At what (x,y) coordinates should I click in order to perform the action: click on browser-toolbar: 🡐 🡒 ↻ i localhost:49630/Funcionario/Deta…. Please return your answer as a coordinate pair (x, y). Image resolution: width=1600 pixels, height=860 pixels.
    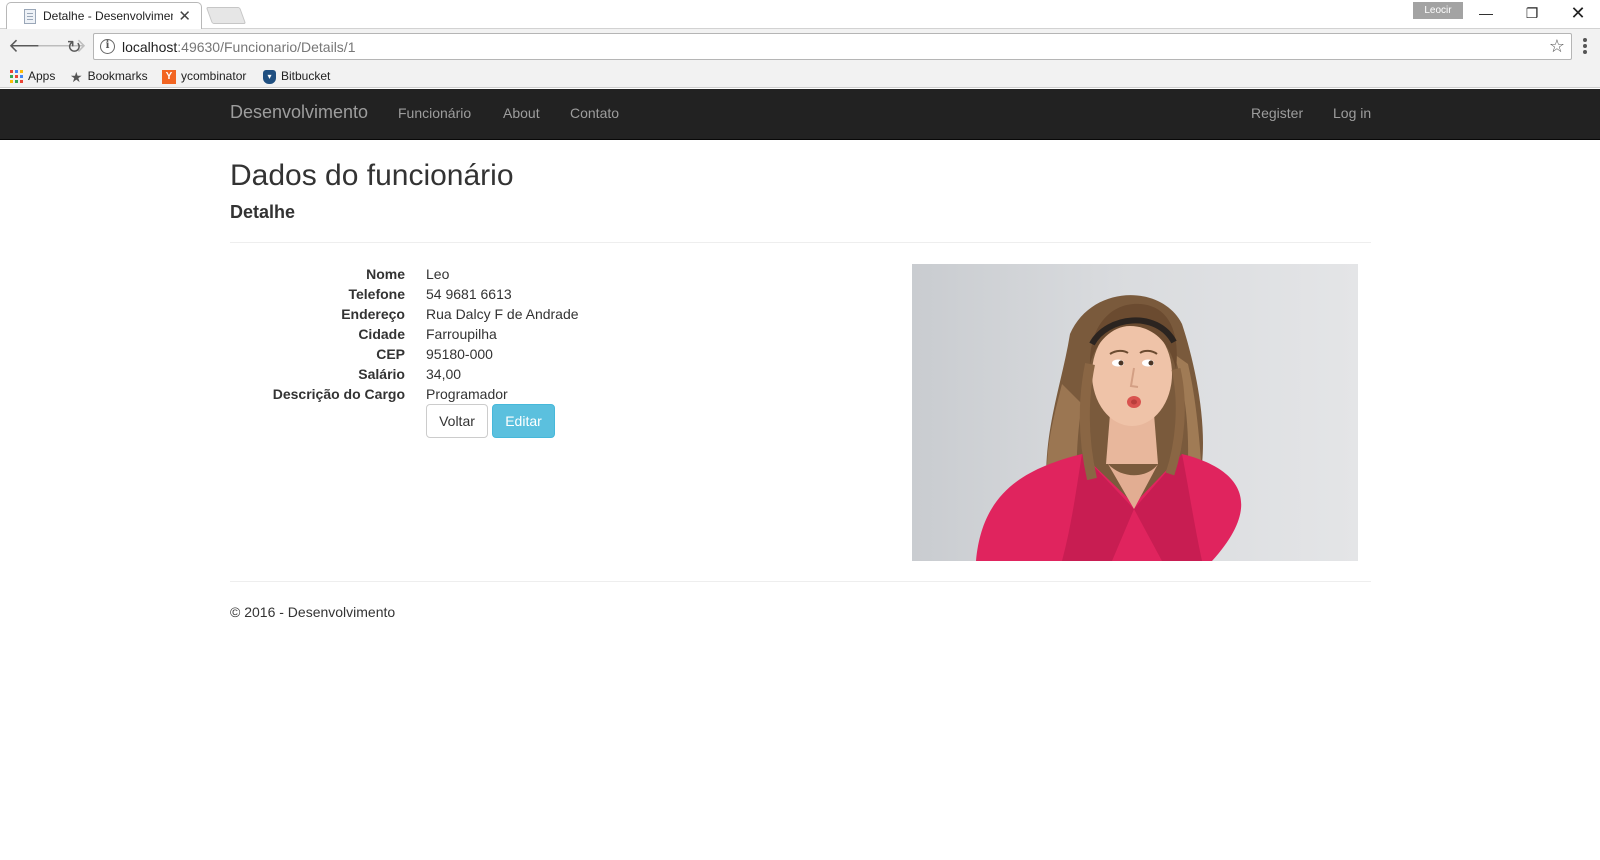
    Looking at the image, I should click on (800, 46).